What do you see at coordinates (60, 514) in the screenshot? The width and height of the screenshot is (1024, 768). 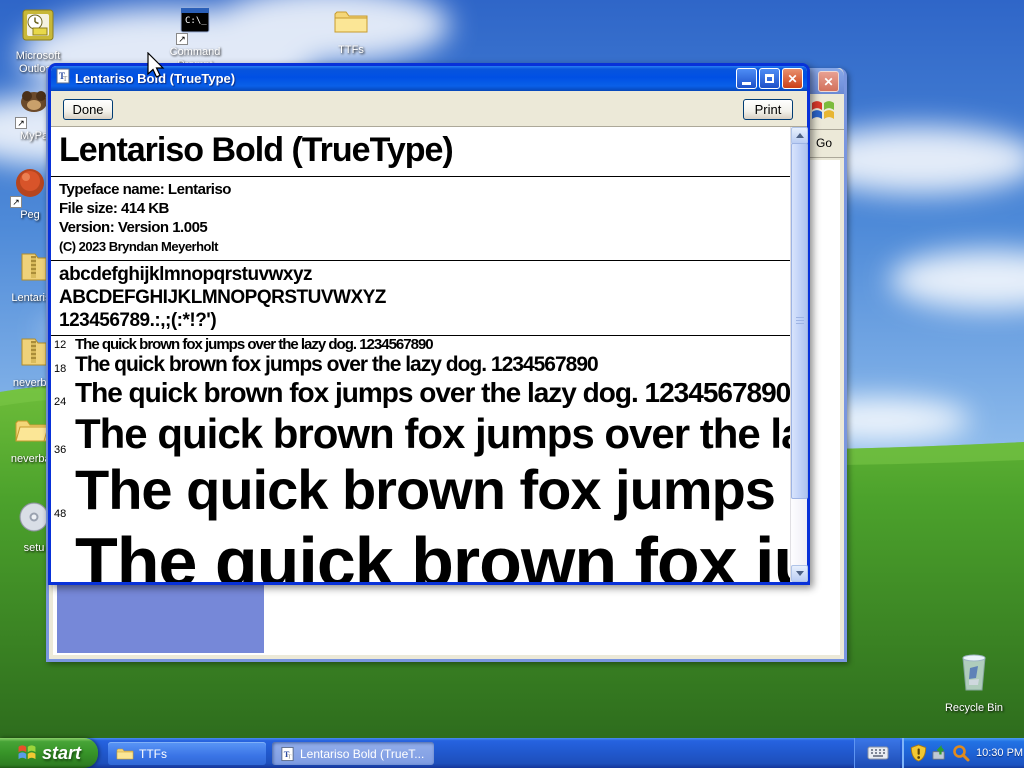 I see `point-size-label: 48` at bounding box center [60, 514].